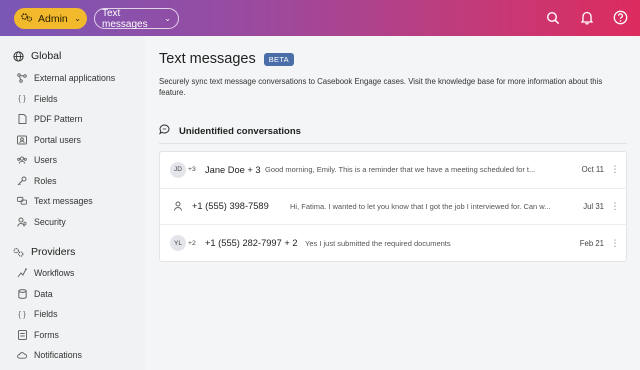 The height and width of the screenshot is (370, 640). Describe the element at coordinates (178, 243) in the screenshot. I see `avatar: YL` at that location.